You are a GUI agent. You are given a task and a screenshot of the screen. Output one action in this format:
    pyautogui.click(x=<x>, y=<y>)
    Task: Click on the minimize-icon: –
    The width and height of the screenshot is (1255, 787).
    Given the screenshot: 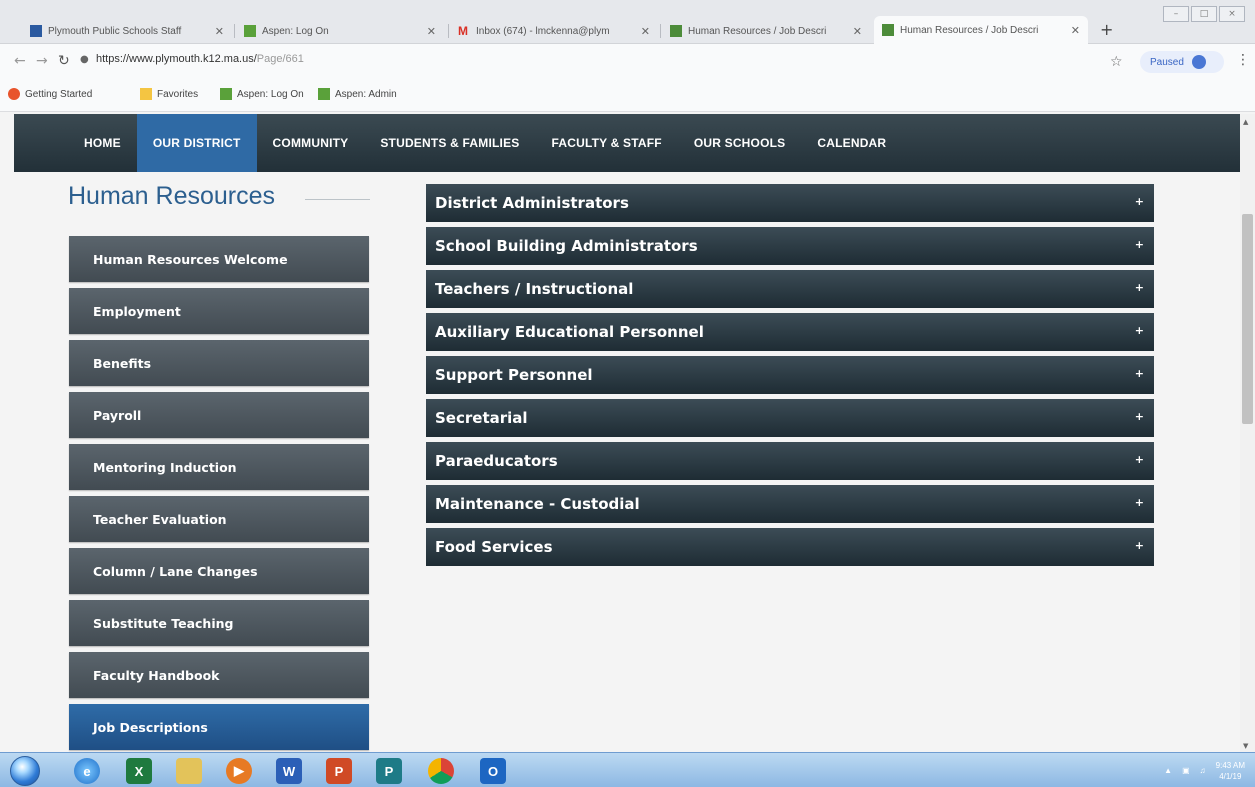 What is the action you would take?
    pyautogui.click(x=1176, y=14)
    